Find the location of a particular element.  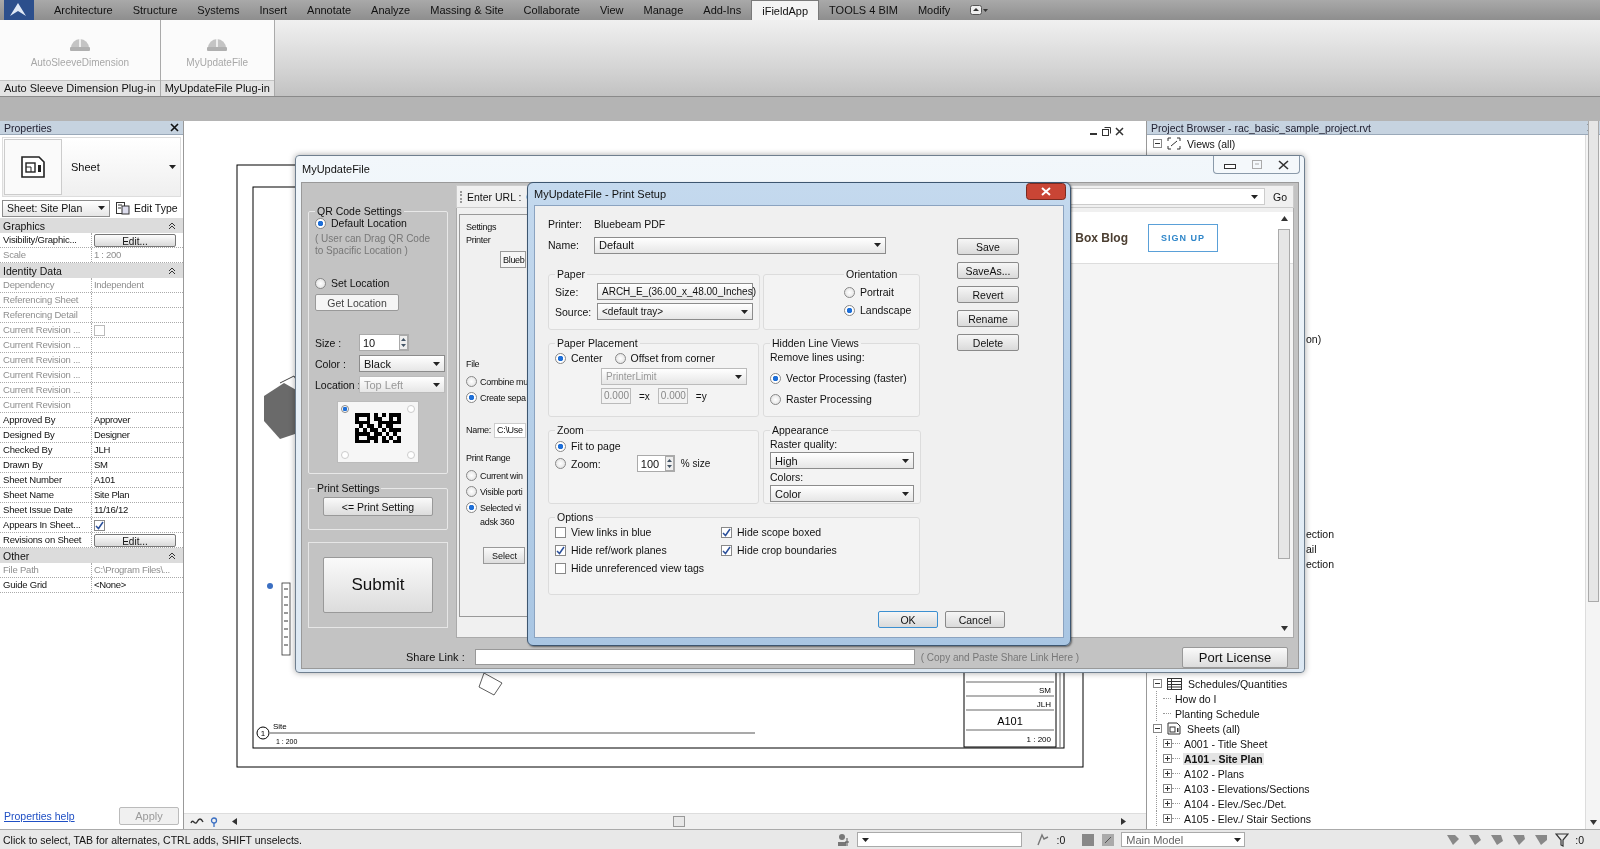

property-value: A101 is located at coordinates (135, 480).